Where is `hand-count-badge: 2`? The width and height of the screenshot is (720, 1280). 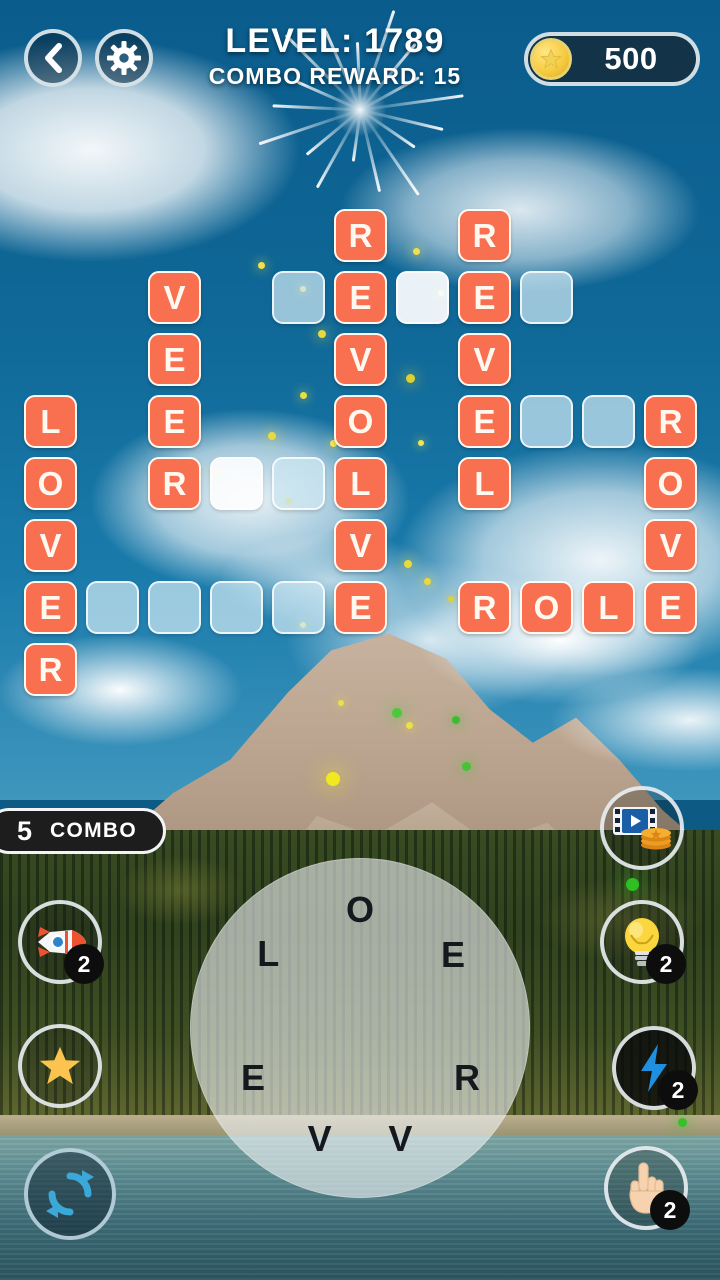 hand-count-badge: 2 is located at coordinates (670, 1210).